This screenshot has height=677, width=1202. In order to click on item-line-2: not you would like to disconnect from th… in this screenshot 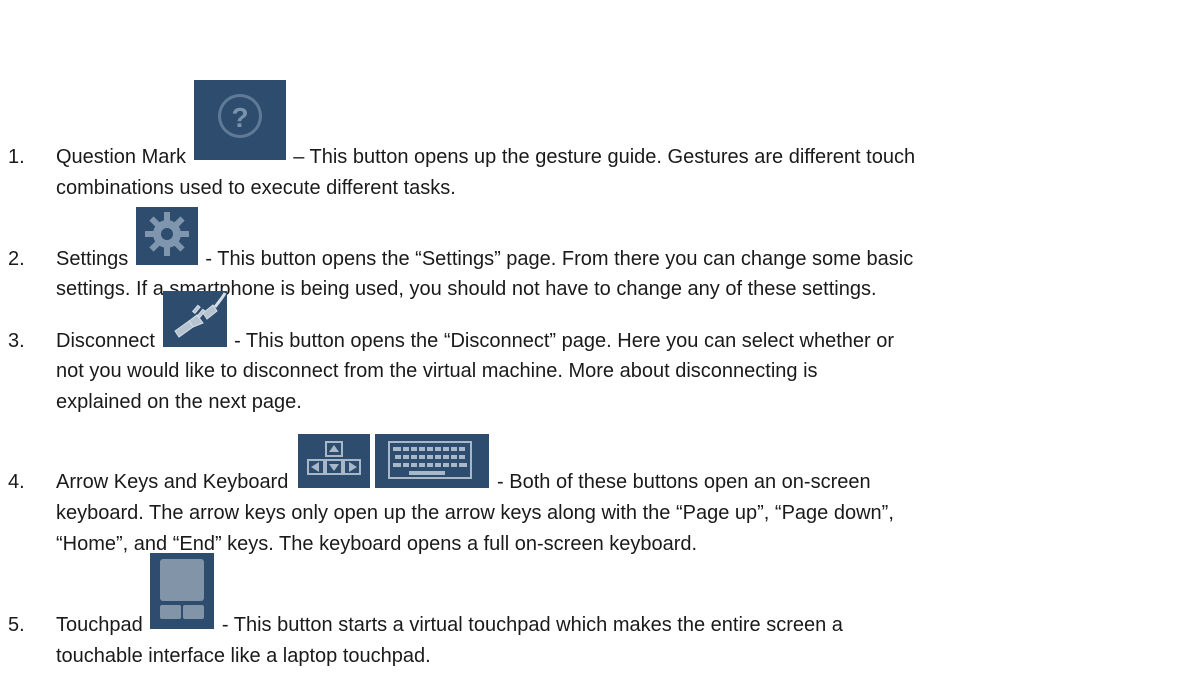, I will do `click(437, 371)`.